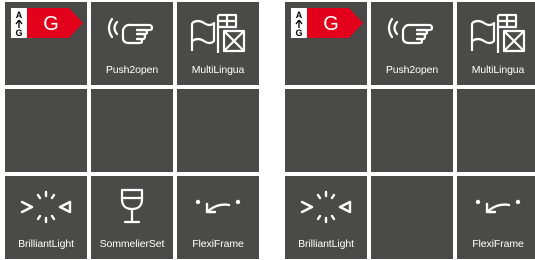 The image size is (535, 260). Describe the element at coordinates (132, 207) in the screenshot. I see `wine-glass-icon` at that location.